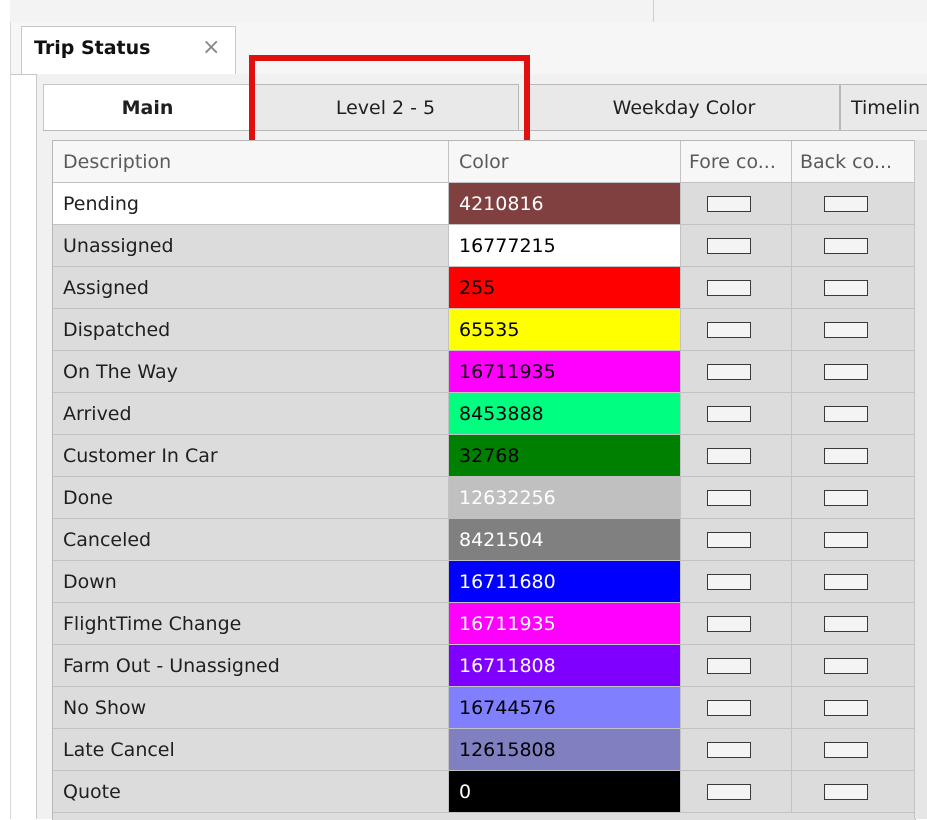 The height and width of the screenshot is (820, 927). I want to click on table-row: Pending 4210816, so click(484, 204).